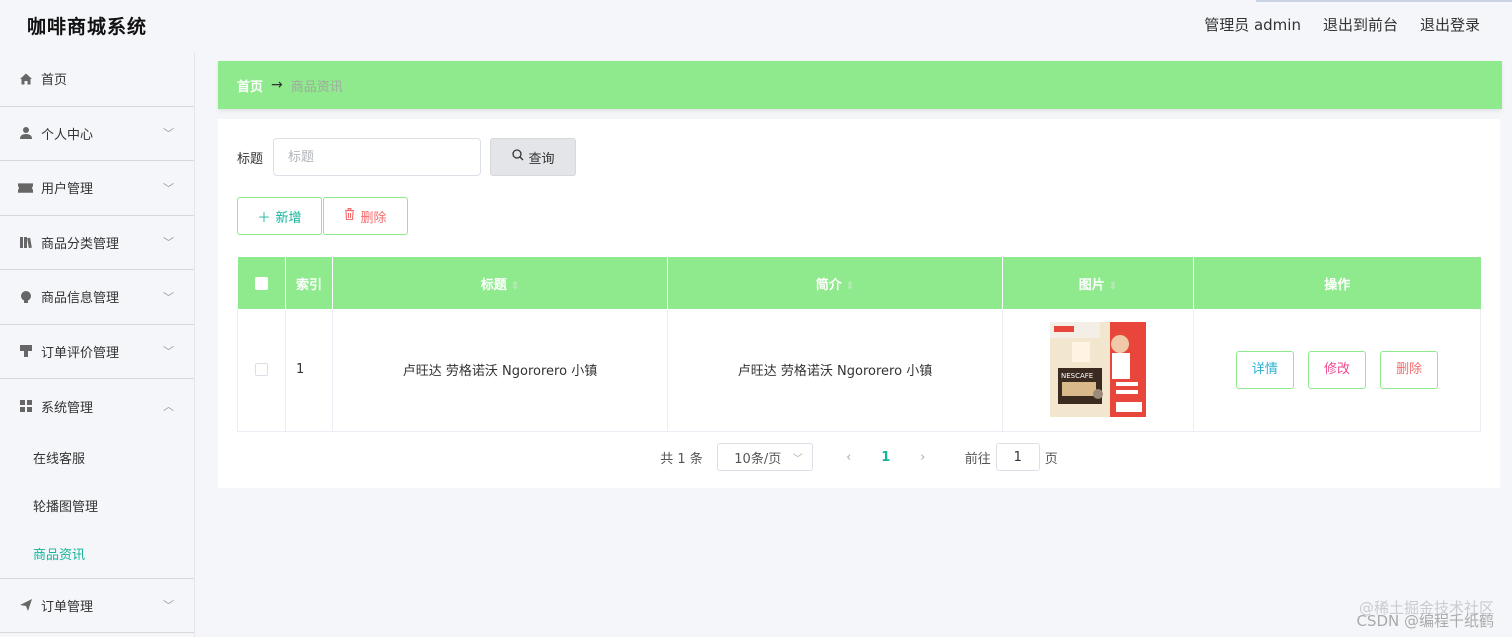 This screenshot has width=1512, height=637. Describe the element at coordinates (1384, 1) in the screenshot. I see `top-divider` at that location.